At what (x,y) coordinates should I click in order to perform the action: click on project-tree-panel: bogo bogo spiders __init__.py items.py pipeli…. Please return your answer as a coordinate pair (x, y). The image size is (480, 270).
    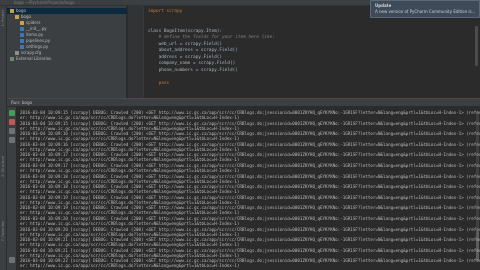
    Looking at the image, I should click on (67, 52).